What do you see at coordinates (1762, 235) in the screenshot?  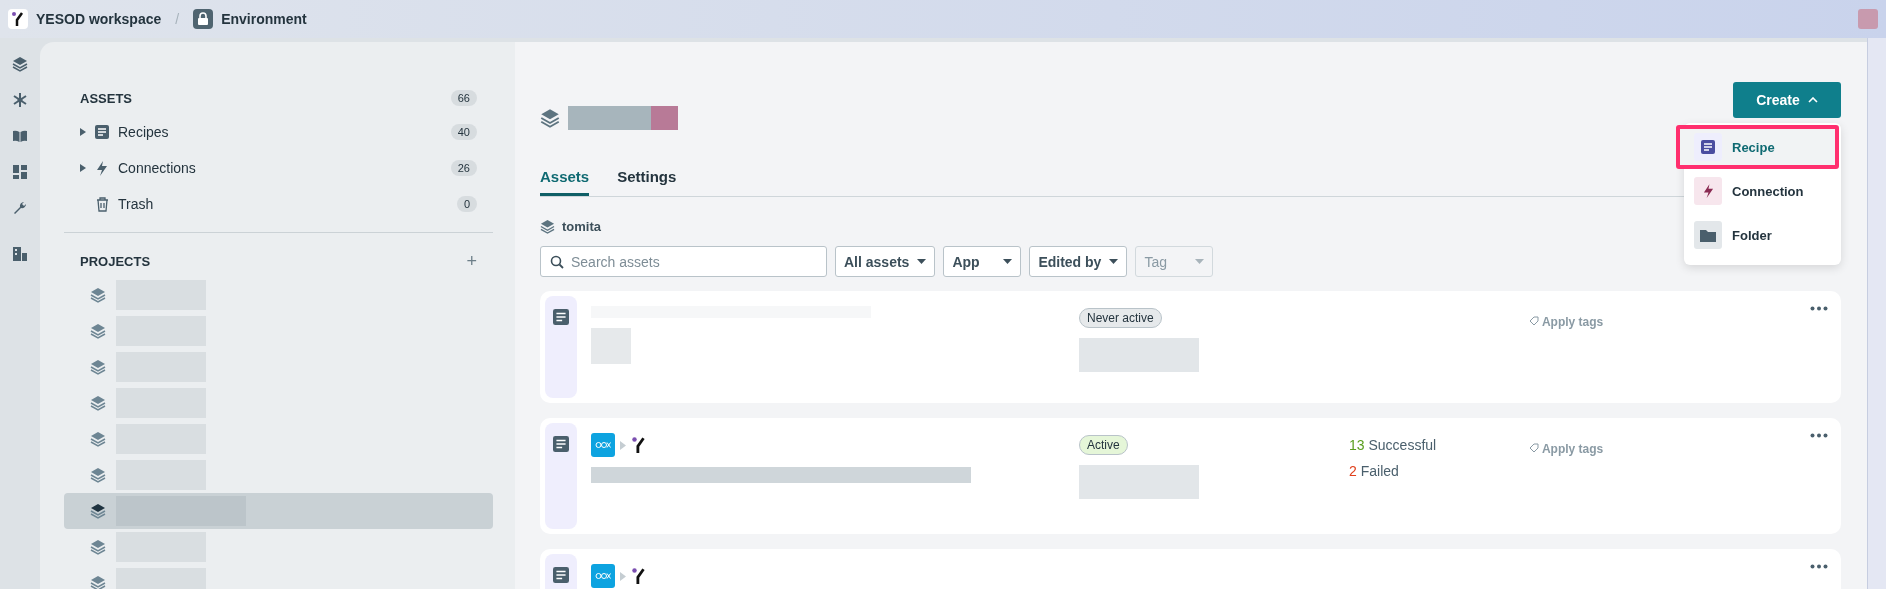 I see `menu-item: Folder` at bounding box center [1762, 235].